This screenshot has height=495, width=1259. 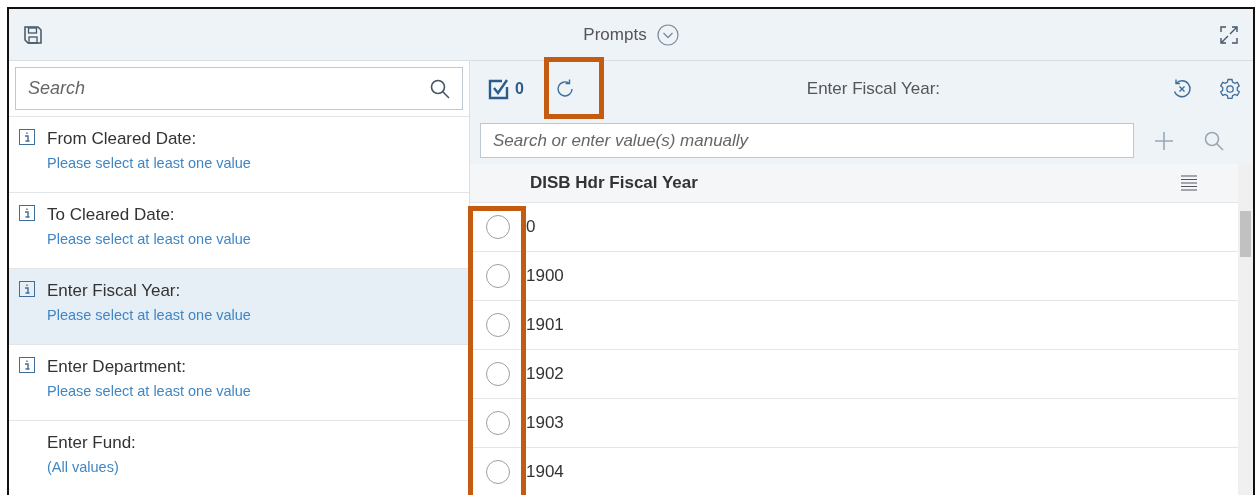 What do you see at coordinates (854, 325) in the screenshot?
I see `value-row: 1901` at bounding box center [854, 325].